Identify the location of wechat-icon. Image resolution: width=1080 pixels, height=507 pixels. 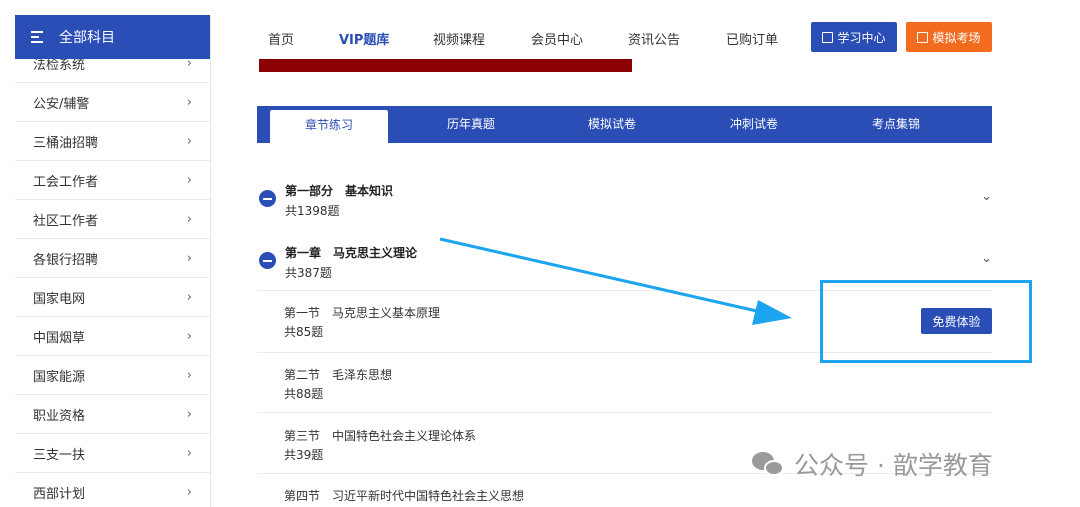
(769, 464).